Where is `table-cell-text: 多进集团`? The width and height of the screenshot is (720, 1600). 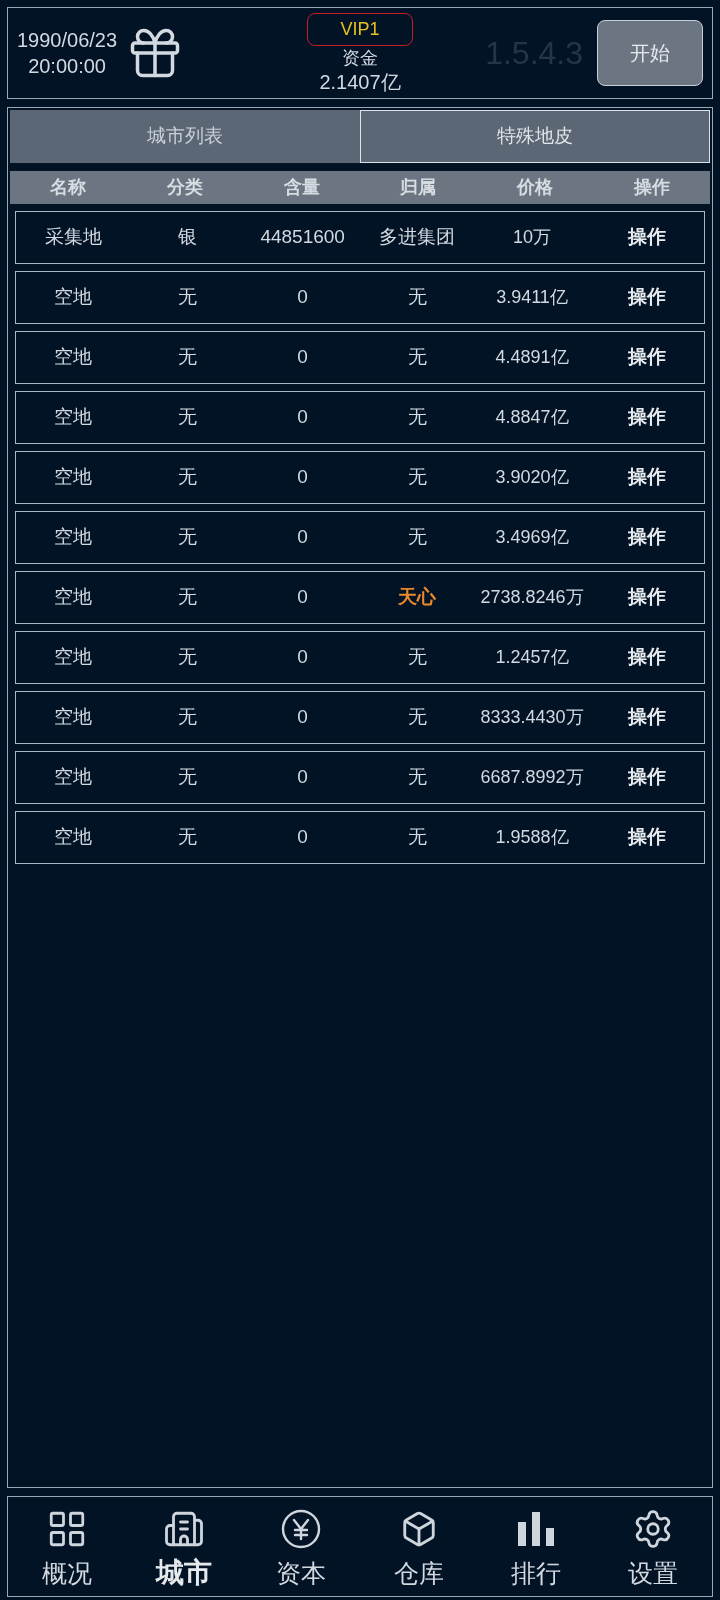
table-cell-text: 多进集团 is located at coordinates (417, 237).